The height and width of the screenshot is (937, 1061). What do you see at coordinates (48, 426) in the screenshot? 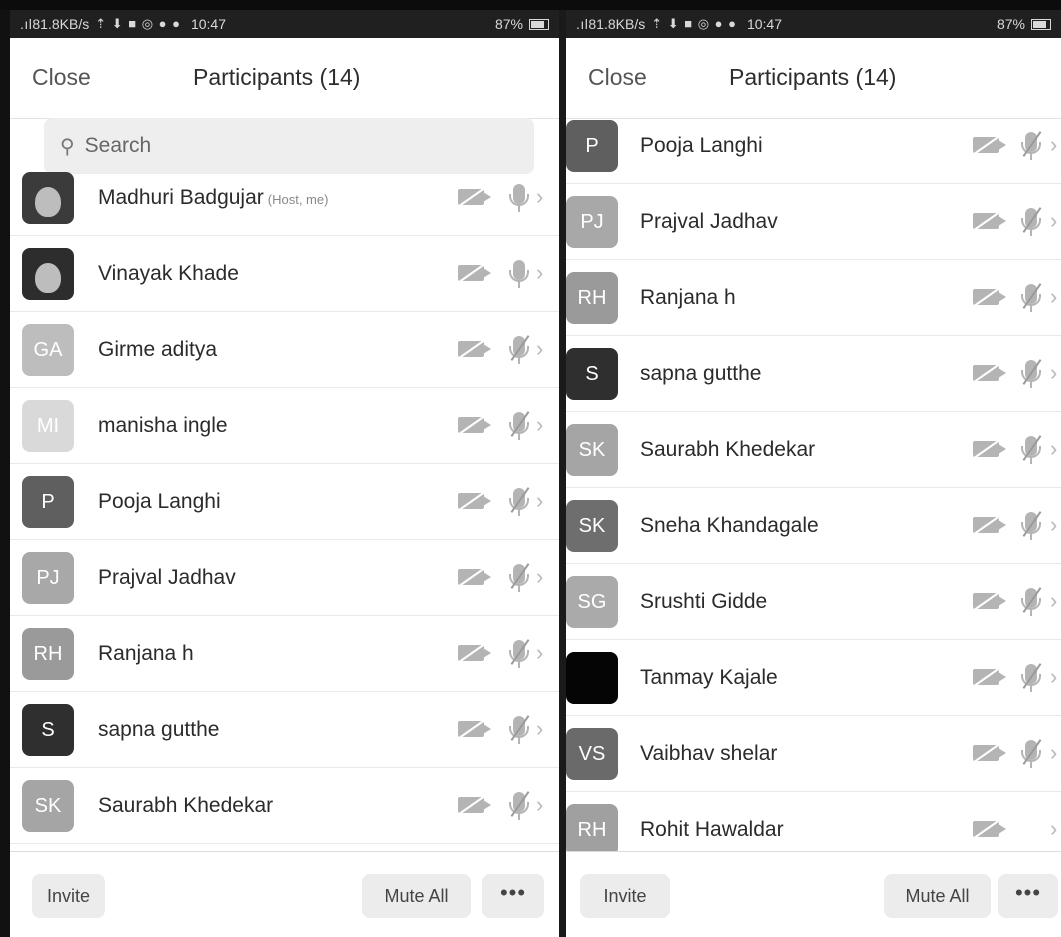
I see `avatar: MI` at bounding box center [48, 426].